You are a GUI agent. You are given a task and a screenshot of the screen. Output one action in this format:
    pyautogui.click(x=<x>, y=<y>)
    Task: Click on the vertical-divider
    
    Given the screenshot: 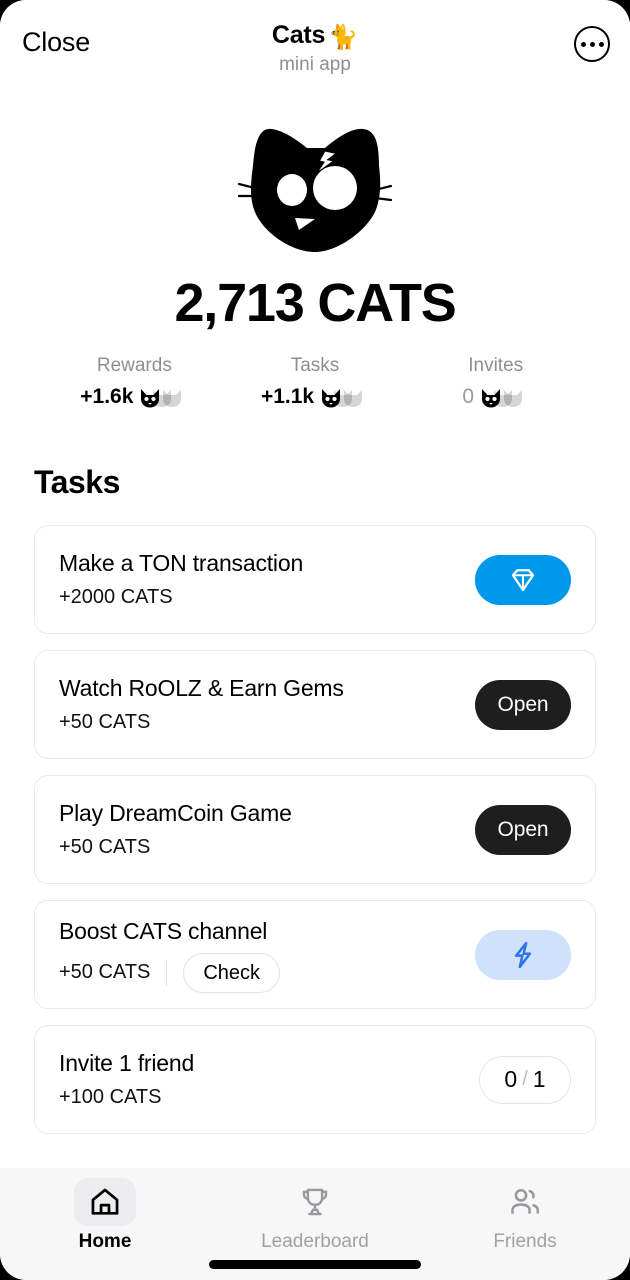 What is the action you would take?
    pyautogui.click(x=167, y=972)
    